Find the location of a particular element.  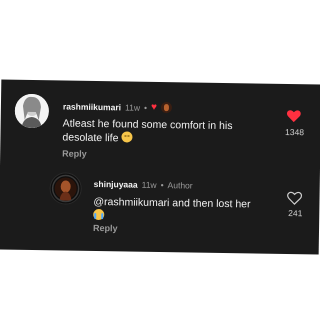

commenter-avatar is located at coordinates (32, 111).